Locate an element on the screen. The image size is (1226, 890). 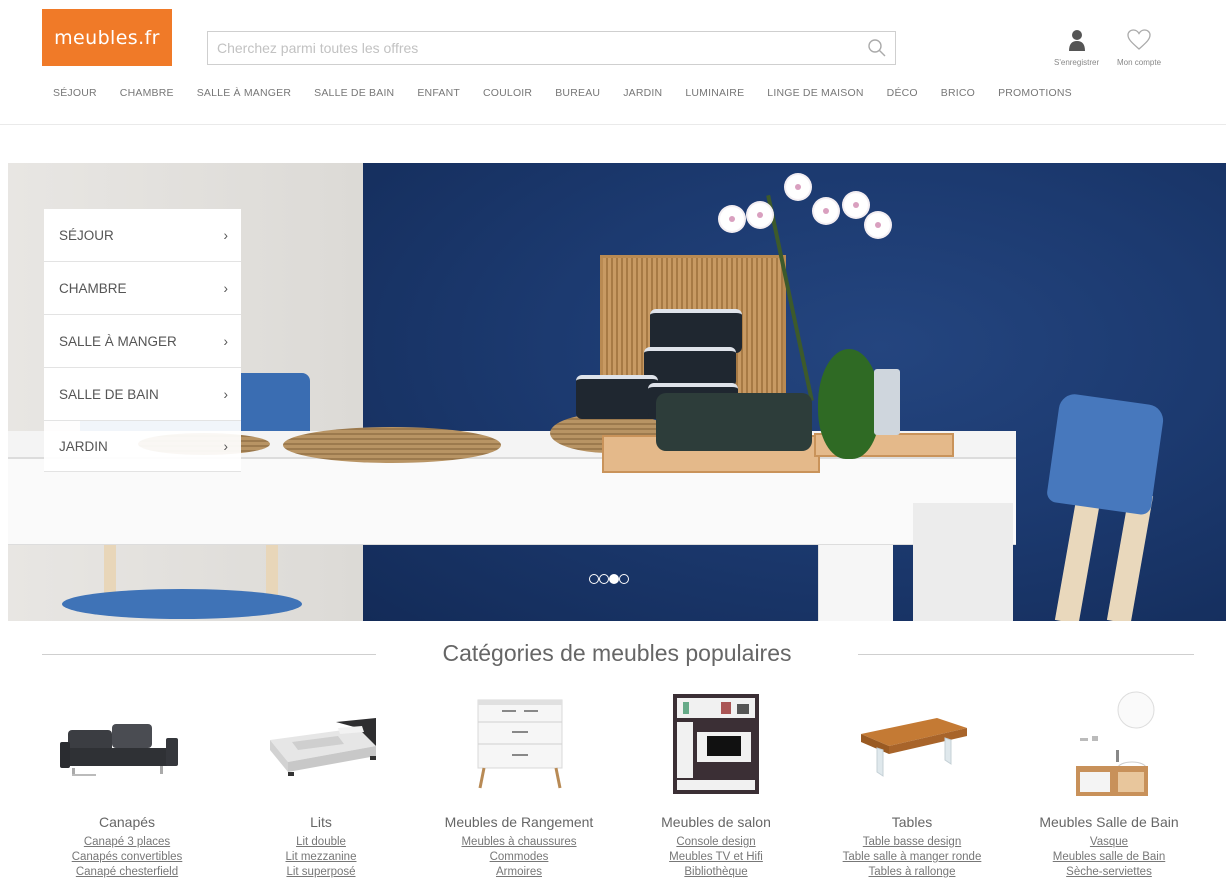
sofa-image is located at coordinates (127, 743).